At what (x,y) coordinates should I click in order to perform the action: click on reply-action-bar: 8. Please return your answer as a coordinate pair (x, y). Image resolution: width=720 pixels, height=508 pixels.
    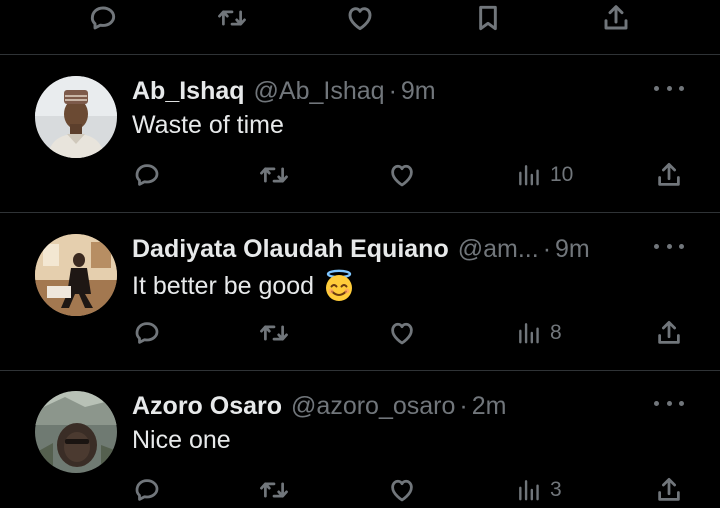
    Looking at the image, I should click on (360, 333).